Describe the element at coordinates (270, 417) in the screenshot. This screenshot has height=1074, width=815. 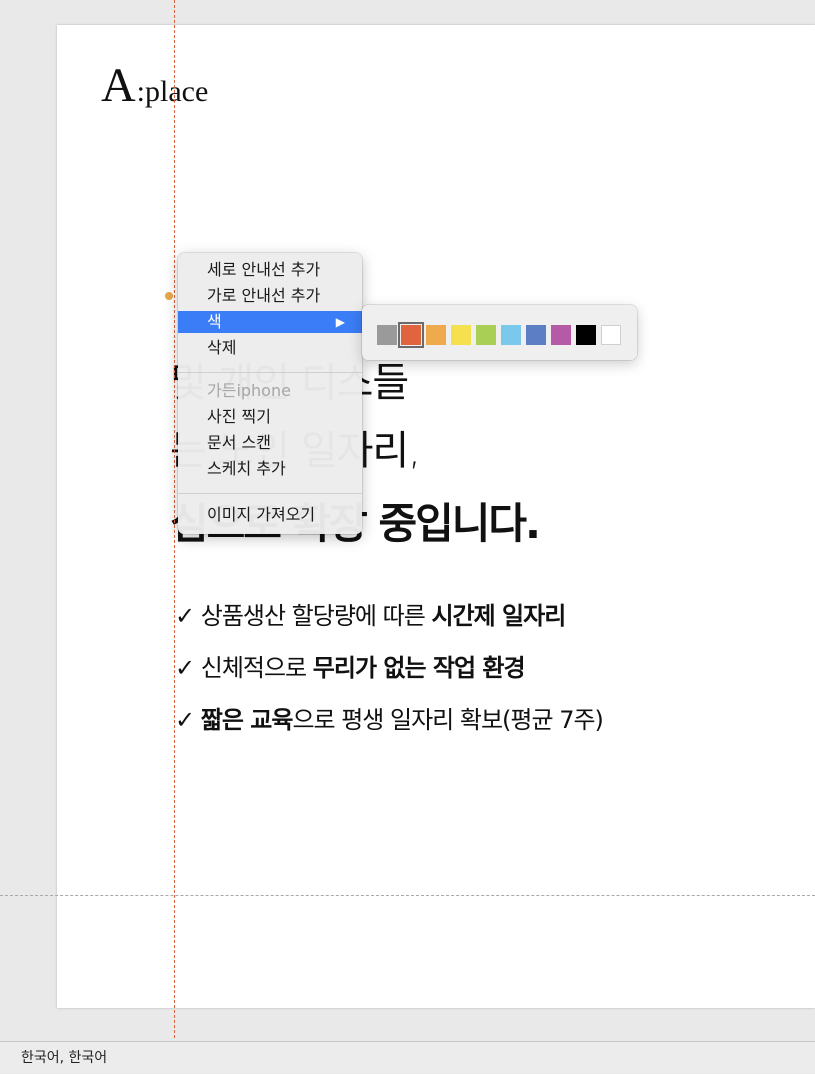
I see `menu-item-take-photo: 사진 찍기` at that location.